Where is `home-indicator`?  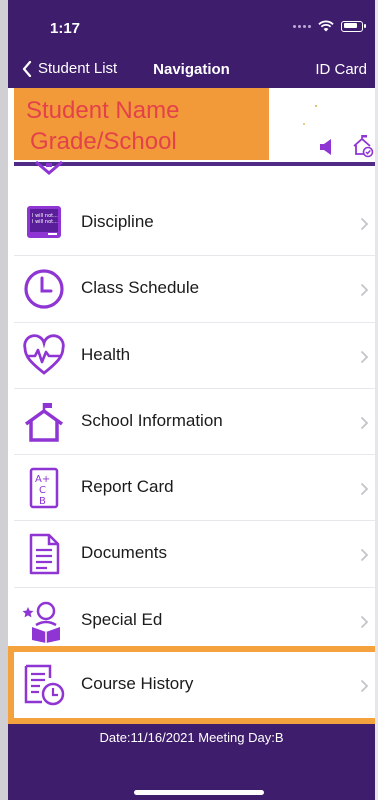
home-indicator is located at coordinates (199, 792).